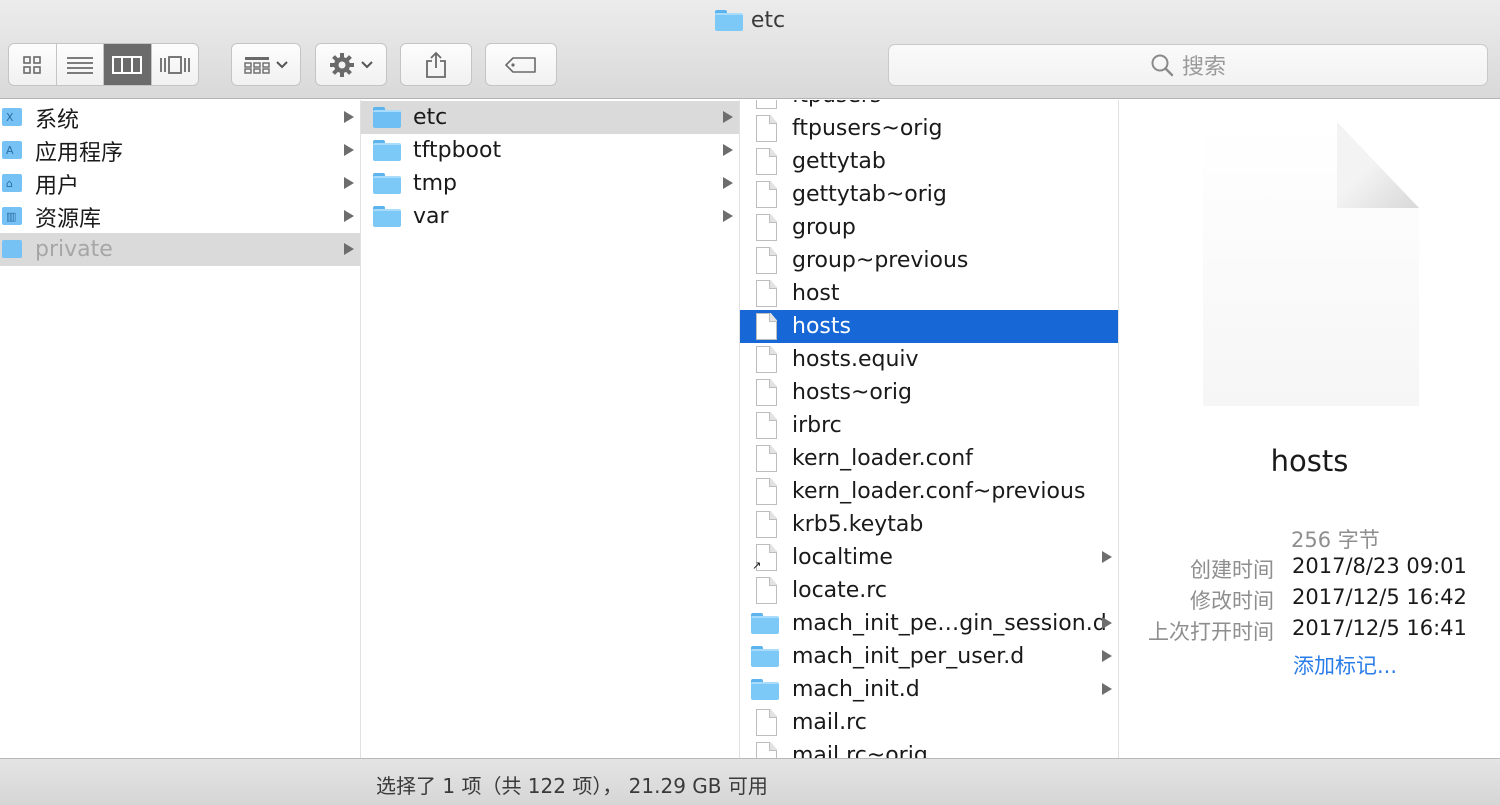  What do you see at coordinates (929, 392) in the screenshot?
I see `file-item: hosts~orig` at bounding box center [929, 392].